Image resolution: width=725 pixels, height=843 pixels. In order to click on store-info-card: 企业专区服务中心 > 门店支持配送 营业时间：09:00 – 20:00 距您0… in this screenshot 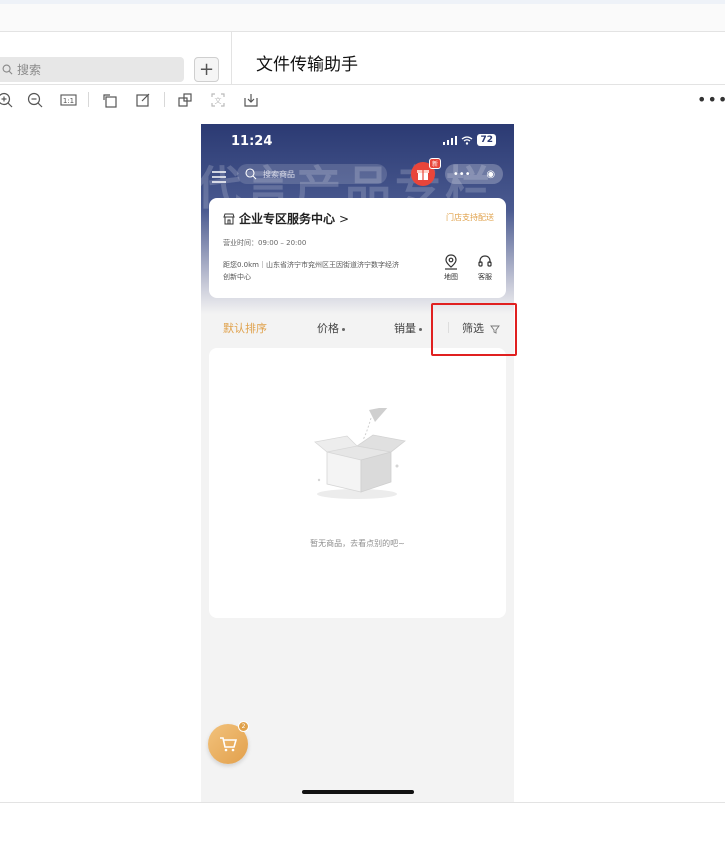, I will do `click(357, 248)`.